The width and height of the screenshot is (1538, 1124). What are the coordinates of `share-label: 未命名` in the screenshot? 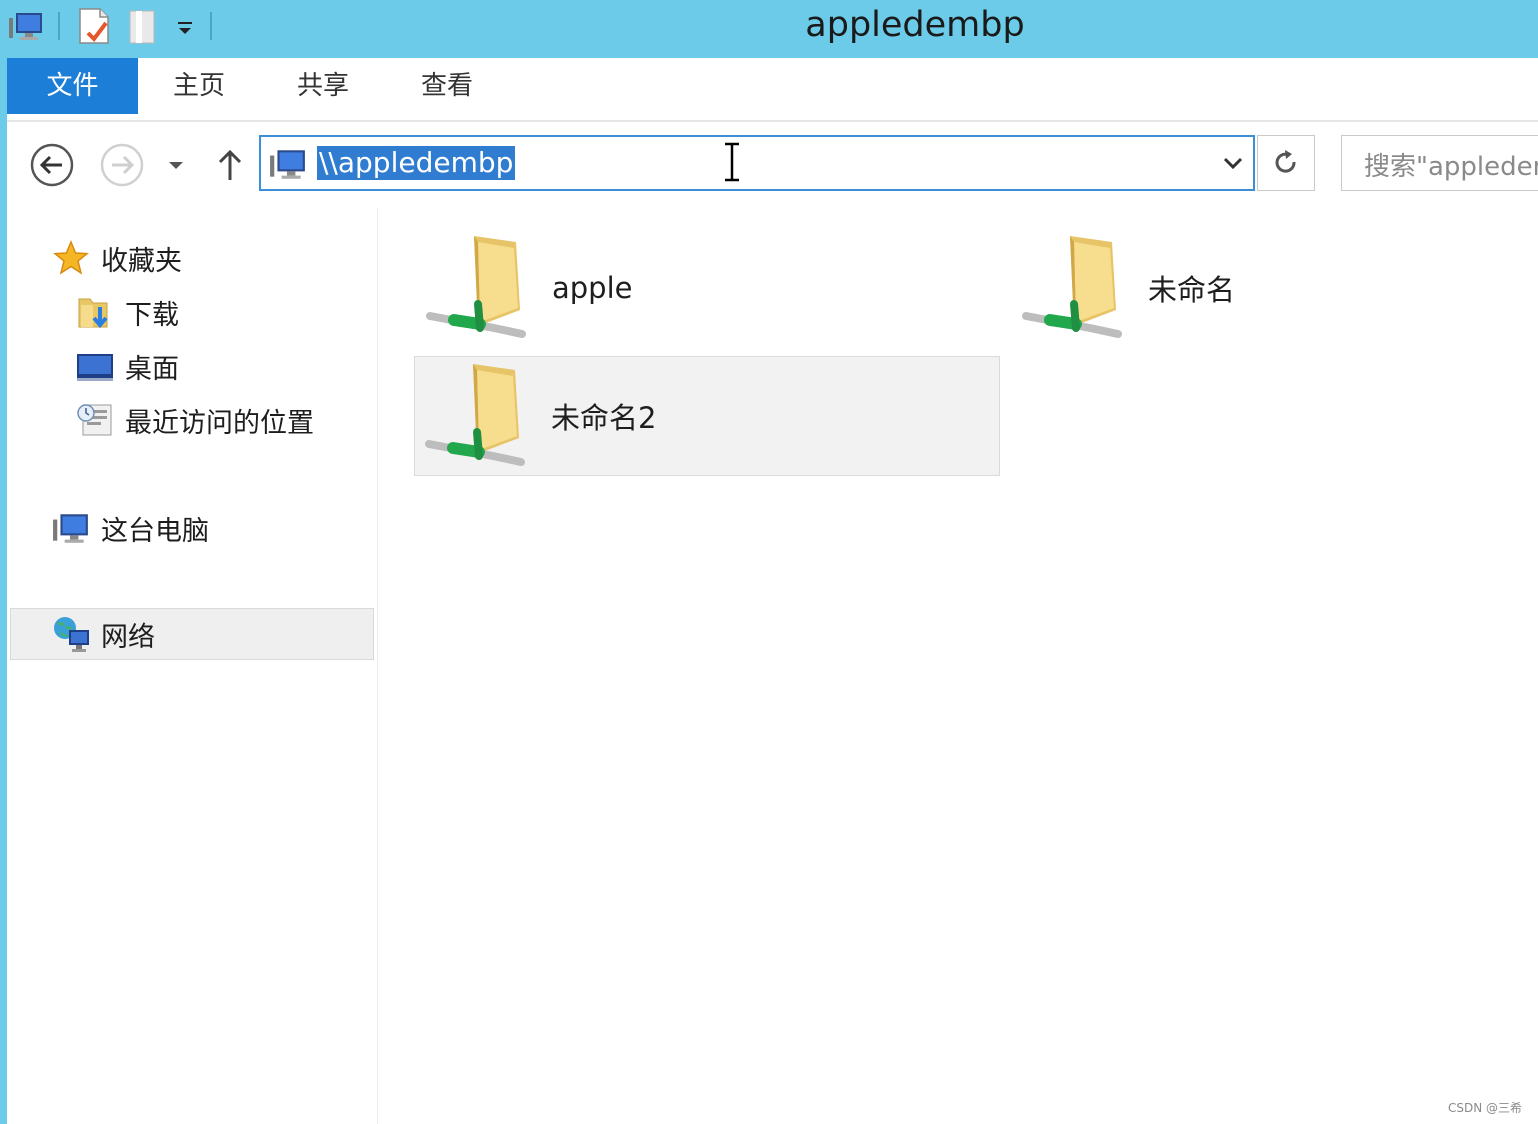 It's located at (1192, 290).